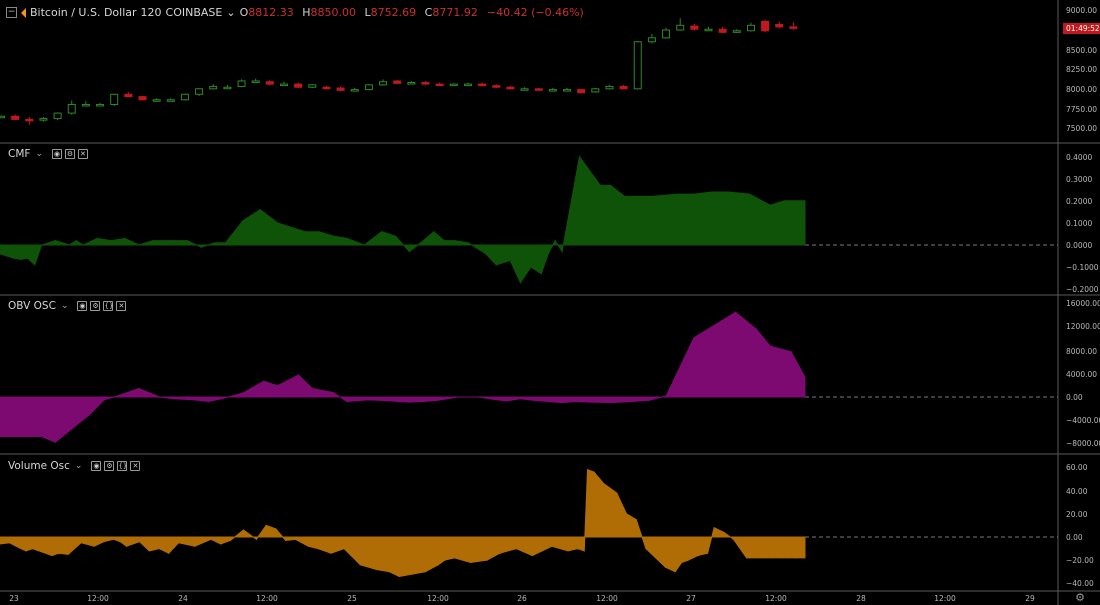 The image size is (1100, 605). What do you see at coordinates (83, 12) in the screenshot?
I see `symbol-name: Bitcoin / U.S. Dollar` at bounding box center [83, 12].